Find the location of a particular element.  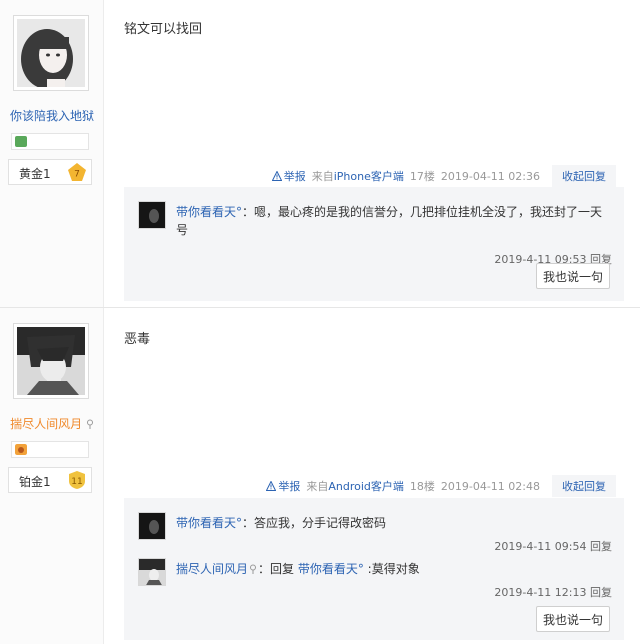

level-box: 铂金1 11 is located at coordinates (50, 480).